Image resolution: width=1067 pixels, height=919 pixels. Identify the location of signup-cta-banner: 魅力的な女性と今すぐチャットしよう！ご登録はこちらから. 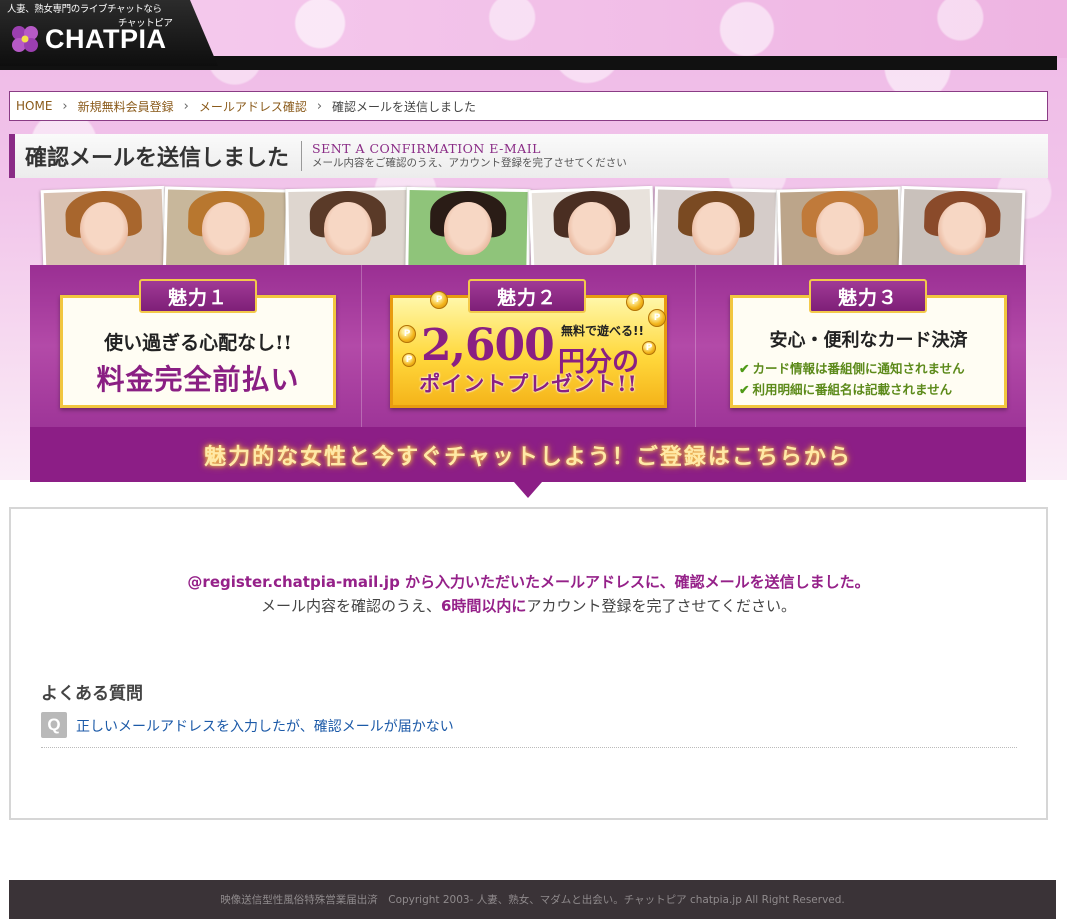
(528, 454).